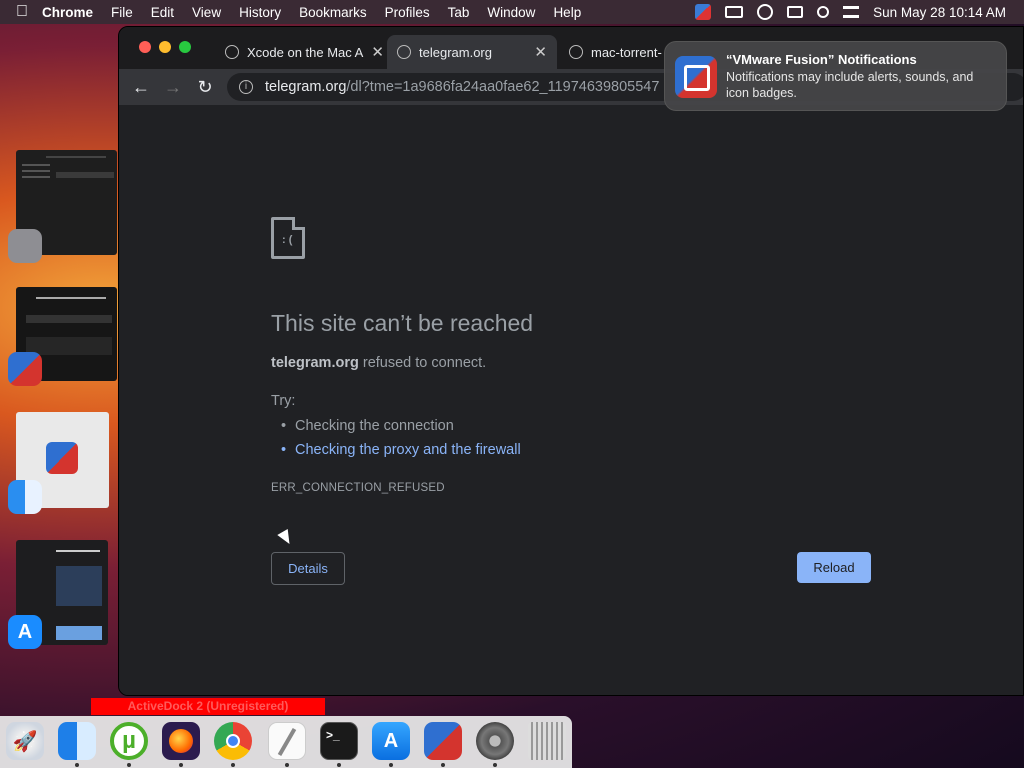 Image resolution: width=1024 pixels, height=768 pixels. What do you see at coordinates (141, 87) in the screenshot?
I see `back-arrow-icon: ←` at bounding box center [141, 87].